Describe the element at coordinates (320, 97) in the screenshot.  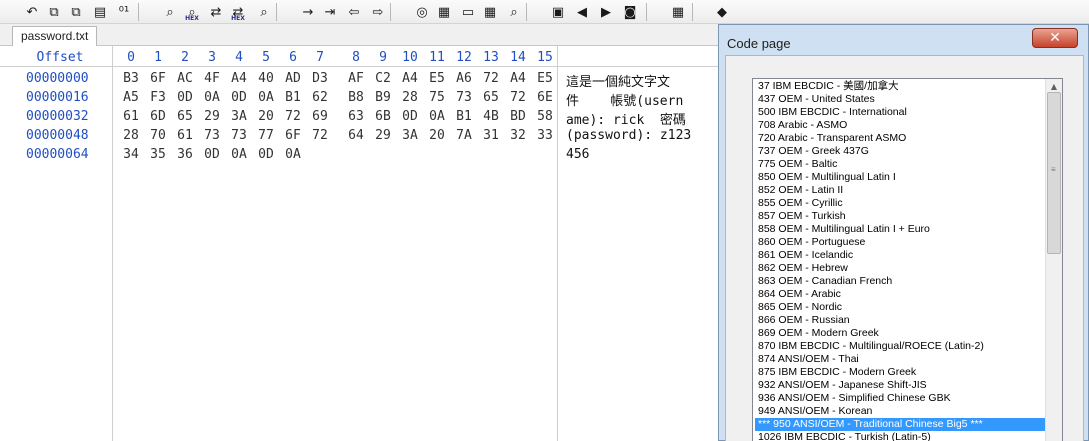
I see `hex-byte: 62` at that location.